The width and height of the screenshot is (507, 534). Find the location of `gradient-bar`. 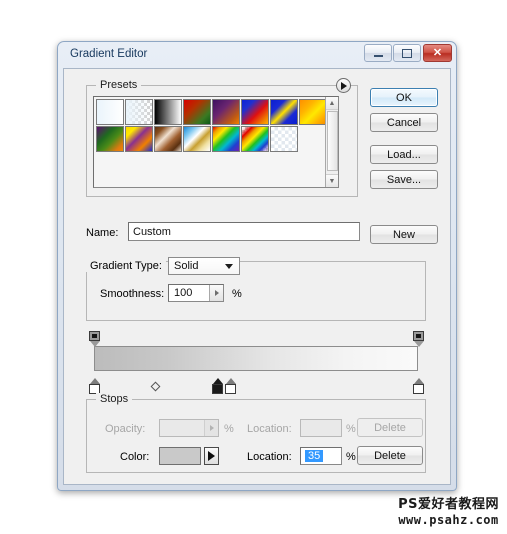

gradient-bar is located at coordinates (256, 358).